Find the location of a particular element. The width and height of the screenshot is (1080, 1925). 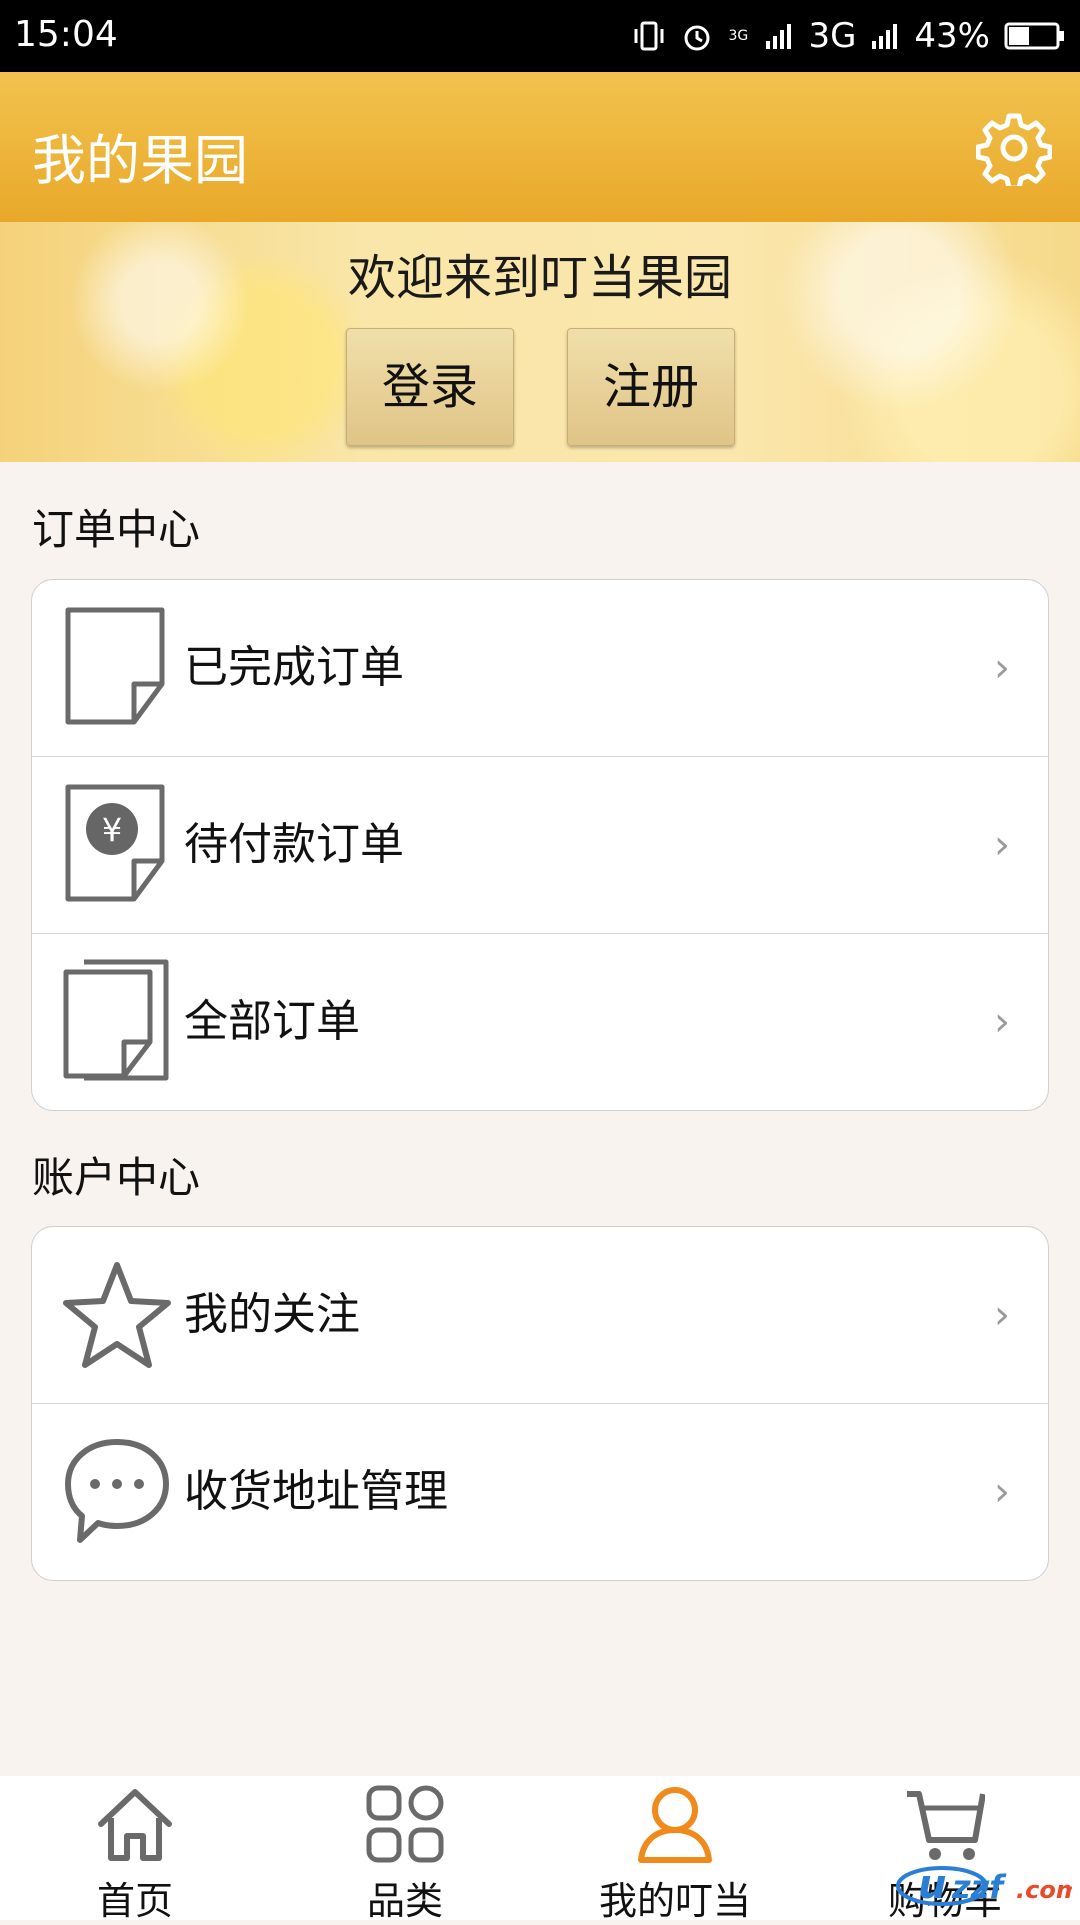

address-management-label: 收货地址管理 is located at coordinates (316, 1491).